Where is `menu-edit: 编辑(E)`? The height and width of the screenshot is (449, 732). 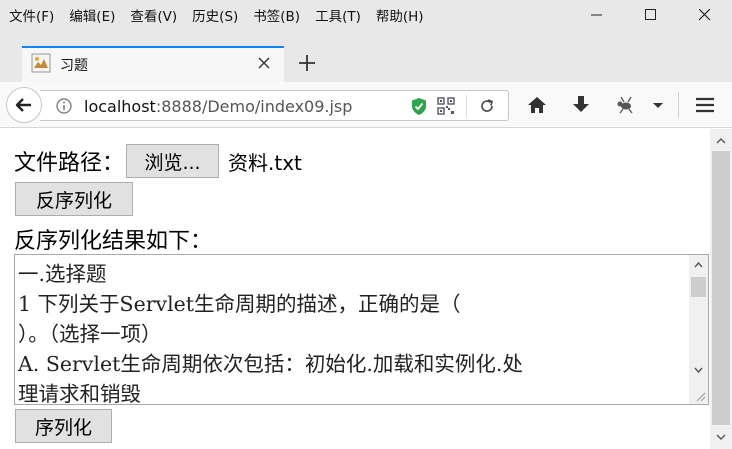
menu-edit: 编辑(E) is located at coordinates (92, 15).